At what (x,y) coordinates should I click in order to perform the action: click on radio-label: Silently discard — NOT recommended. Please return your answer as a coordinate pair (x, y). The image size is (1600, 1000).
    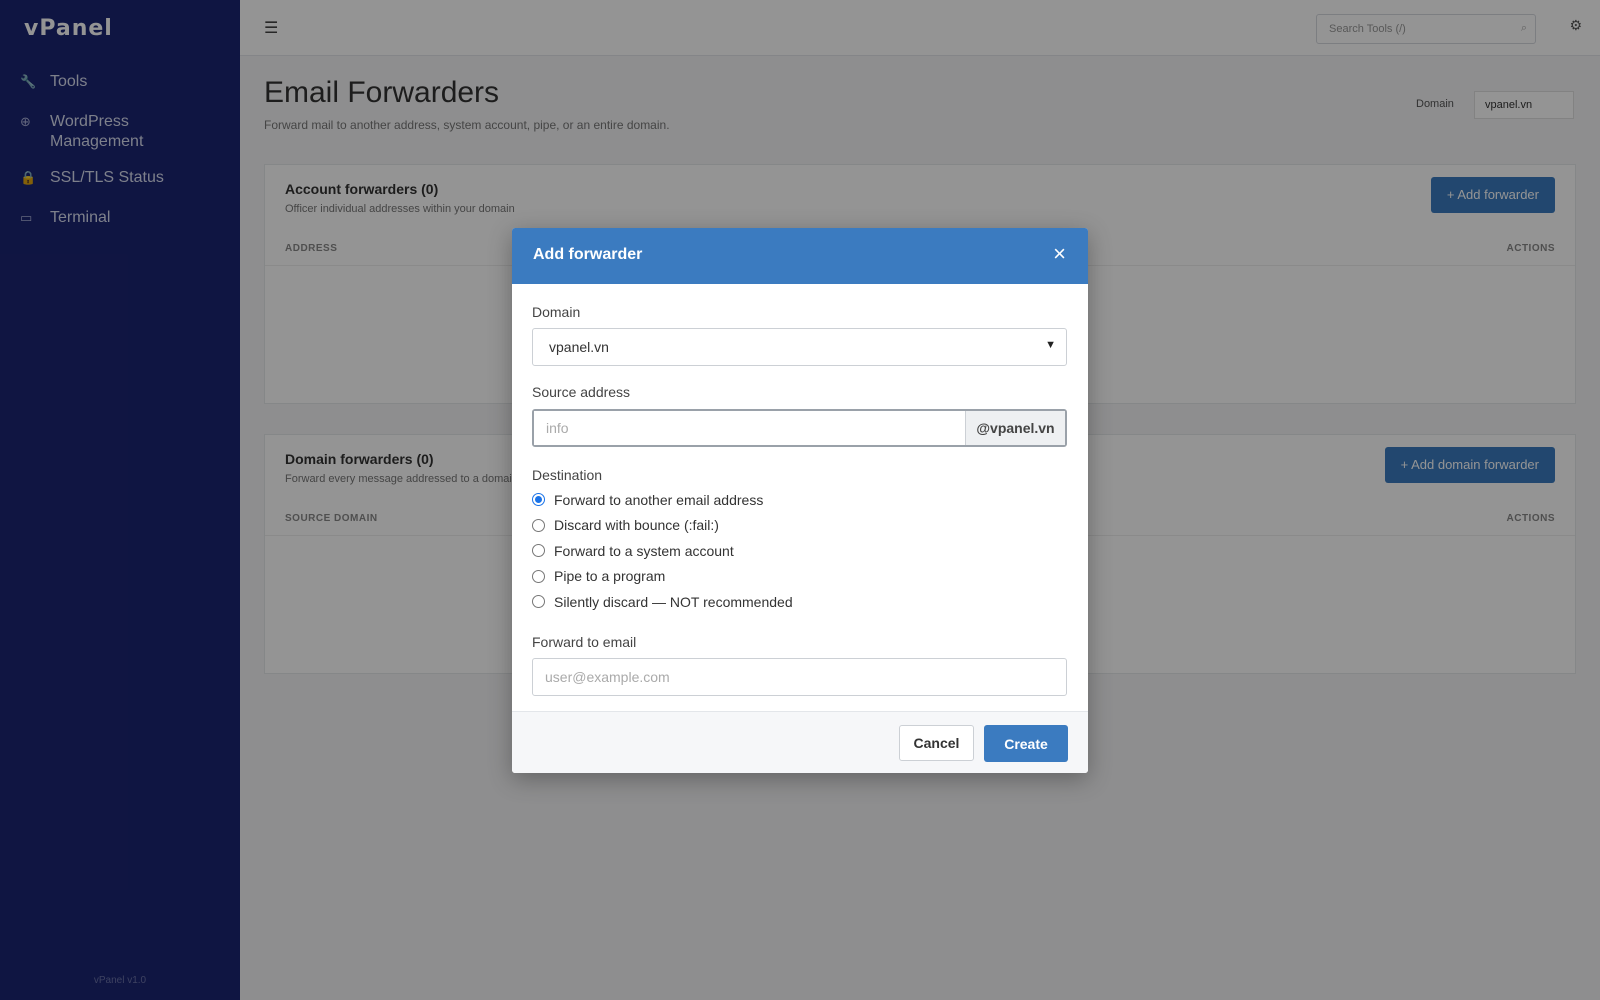
    Looking at the image, I should click on (673, 601).